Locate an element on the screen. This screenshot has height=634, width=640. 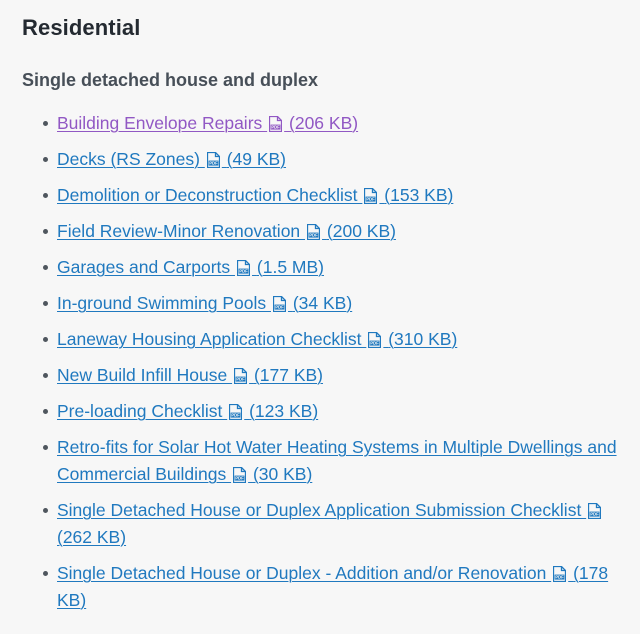
list-item: Building Envelope Repairs PDF (206 KB) is located at coordinates (324, 123).